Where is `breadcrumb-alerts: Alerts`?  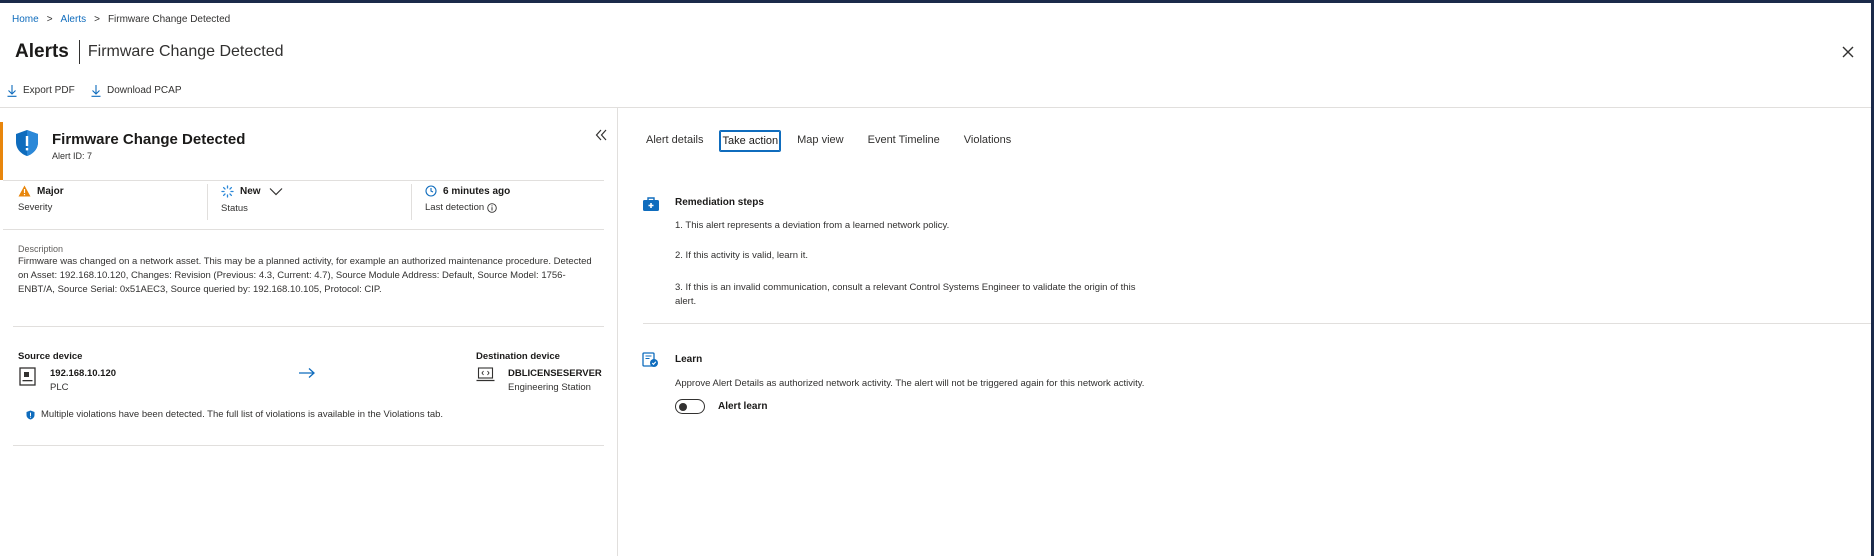 breadcrumb-alerts: Alerts is located at coordinates (74, 19).